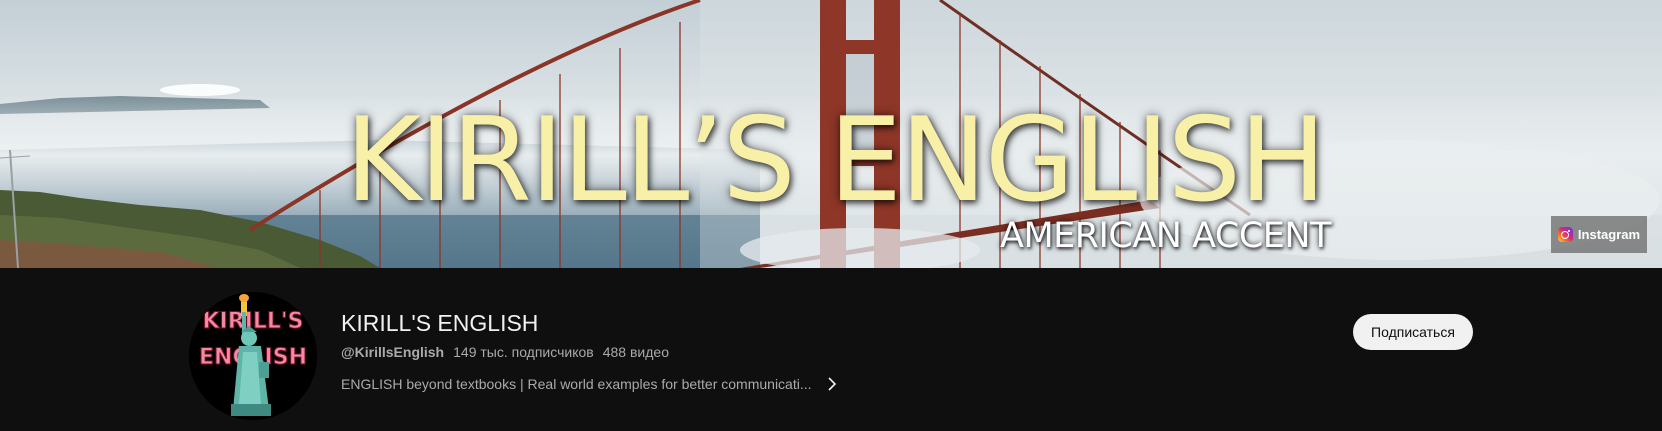 The image size is (1662, 431). Describe the element at coordinates (1609, 234) in the screenshot. I see `instagram-link-label: Instagram` at that location.